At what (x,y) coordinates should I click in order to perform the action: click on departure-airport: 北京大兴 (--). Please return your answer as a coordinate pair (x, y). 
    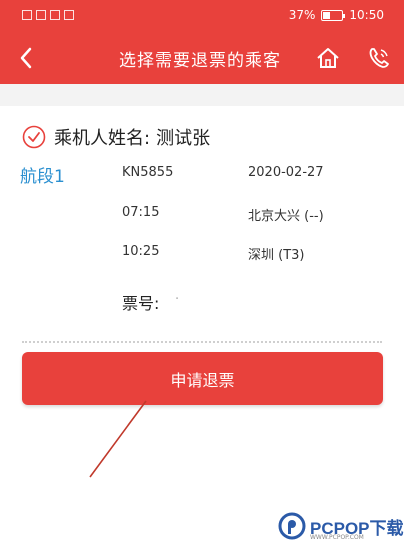
    Looking at the image, I should click on (286, 216).